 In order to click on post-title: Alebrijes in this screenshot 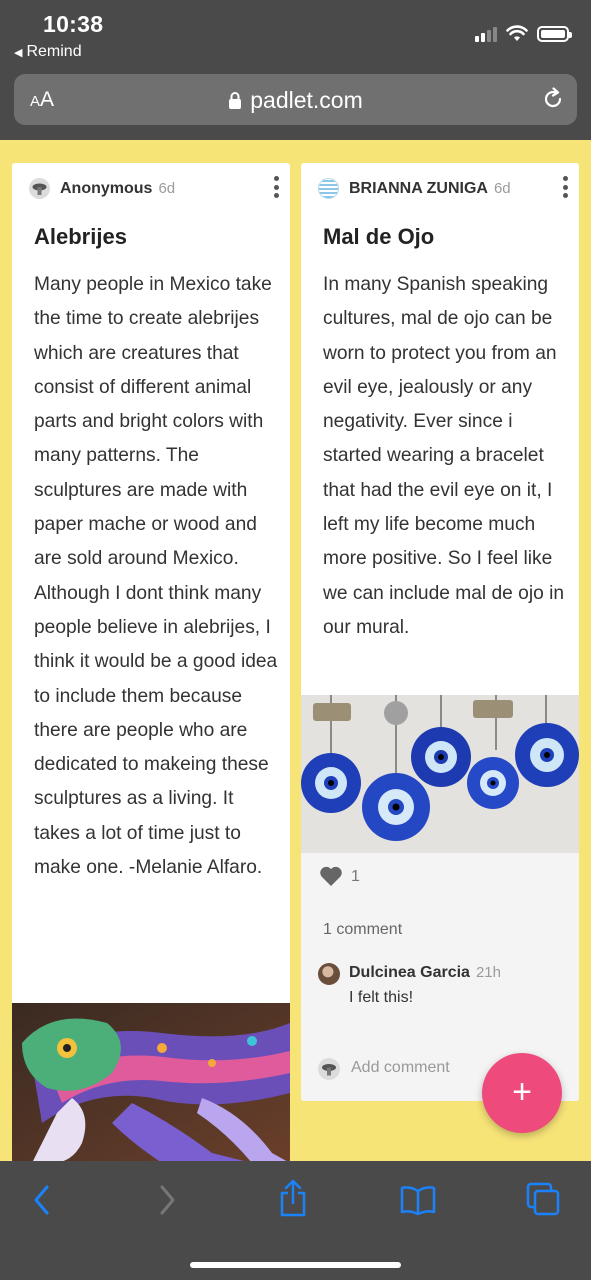, I will do `click(80, 236)`.